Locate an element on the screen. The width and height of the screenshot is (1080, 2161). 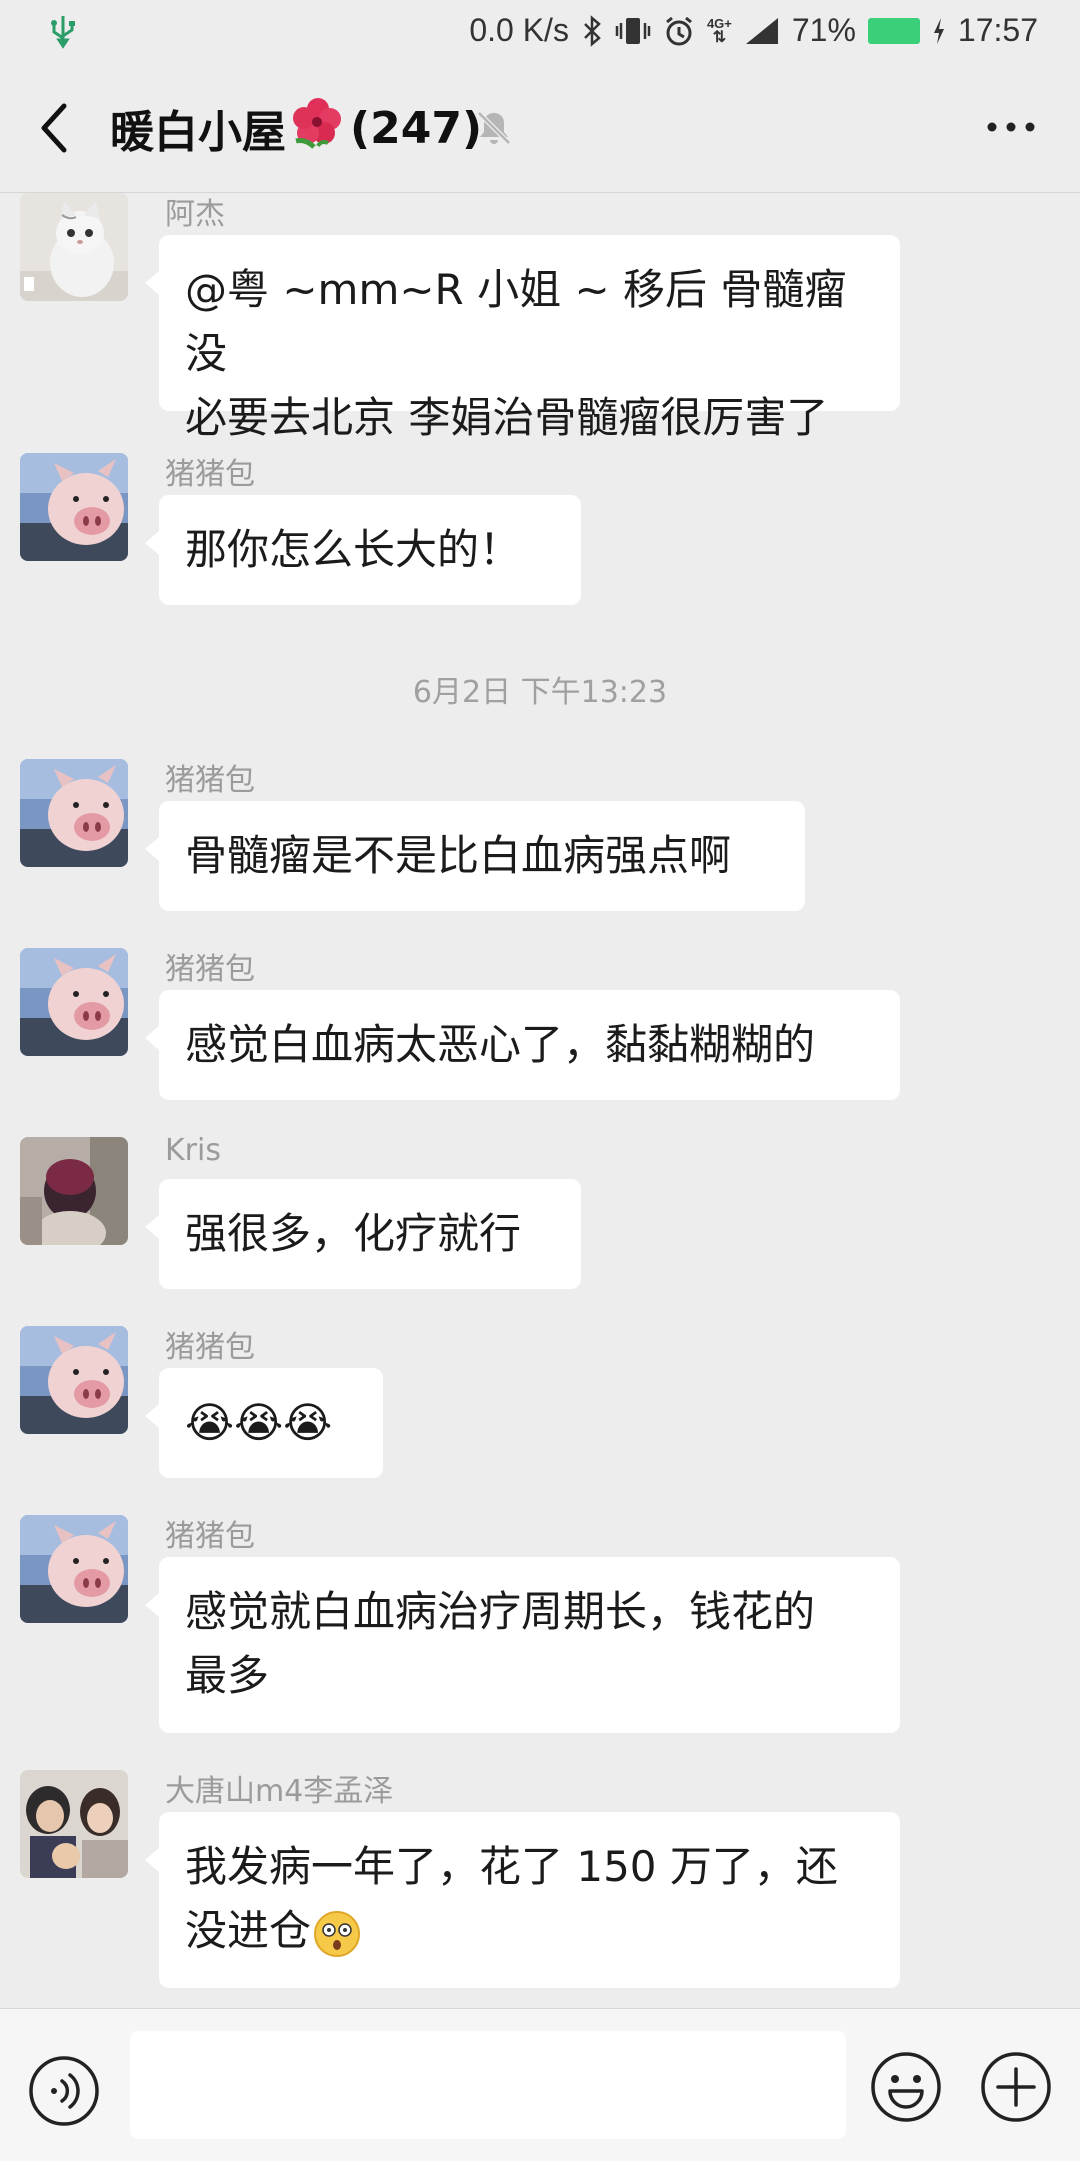
usb-icon is located at coordinates (63, 34).